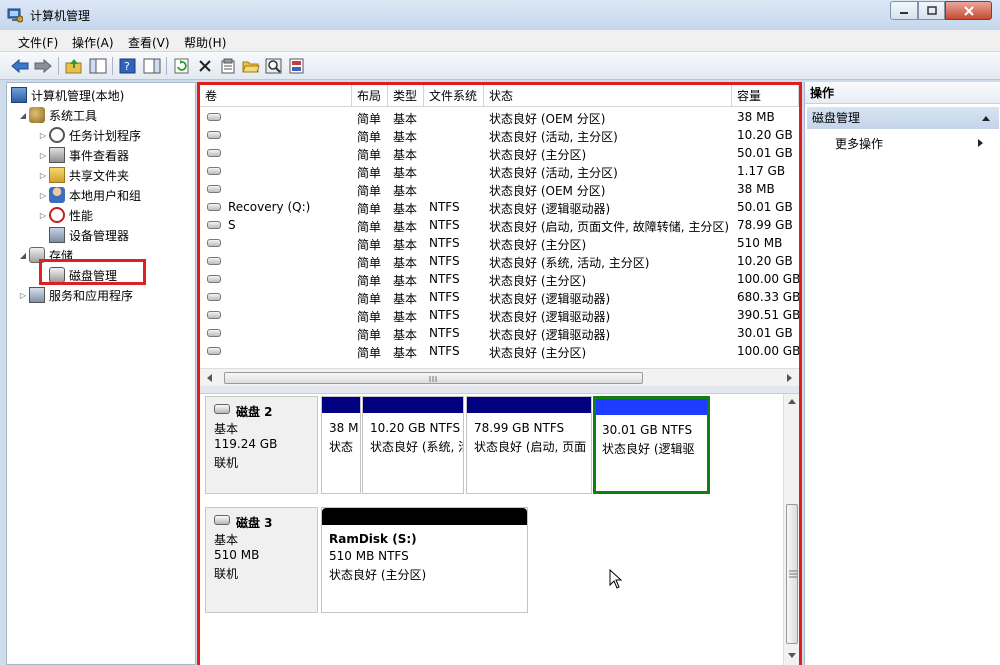 The width and height of the screenshot is (1000, 665). What do you see at coordinates (903, 118) in the screenshot?
I see `actions-section-disk-management: 磁盘管理` at bounding box center [903, 118].